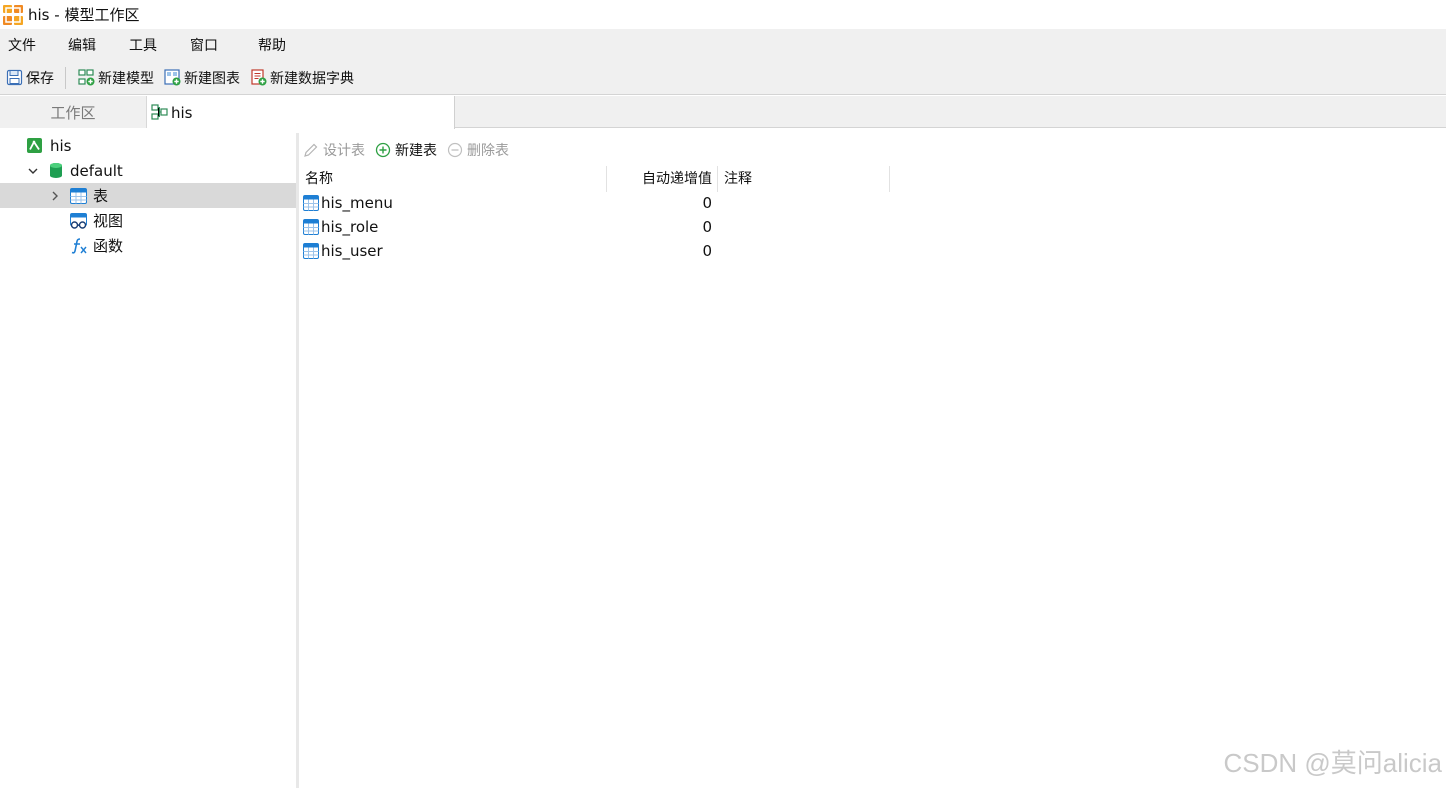 The width and height of the screenshot is (1446, 788). Describe the element at coordinates (723, 45) in the screenshot. I see `menu-bar: 文件 编辑 工具 窗口 帮助` at that location.